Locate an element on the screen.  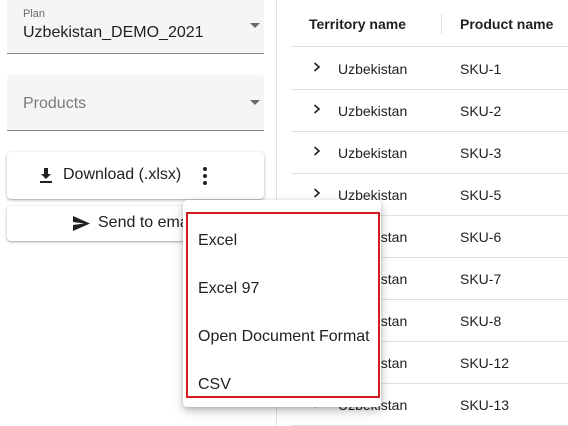
download-icon is located at coordinates (46, 176).